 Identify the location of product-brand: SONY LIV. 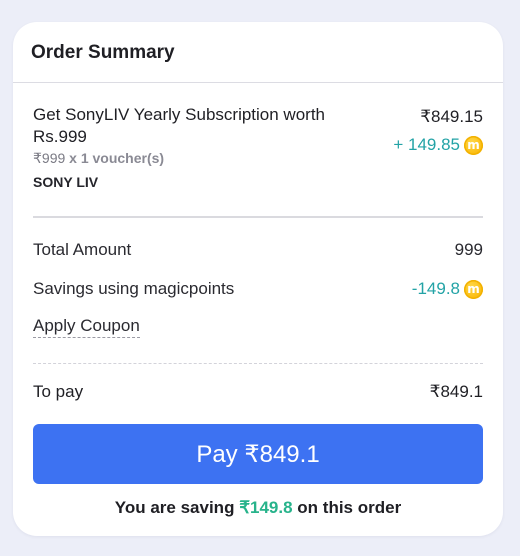
(66, 182).